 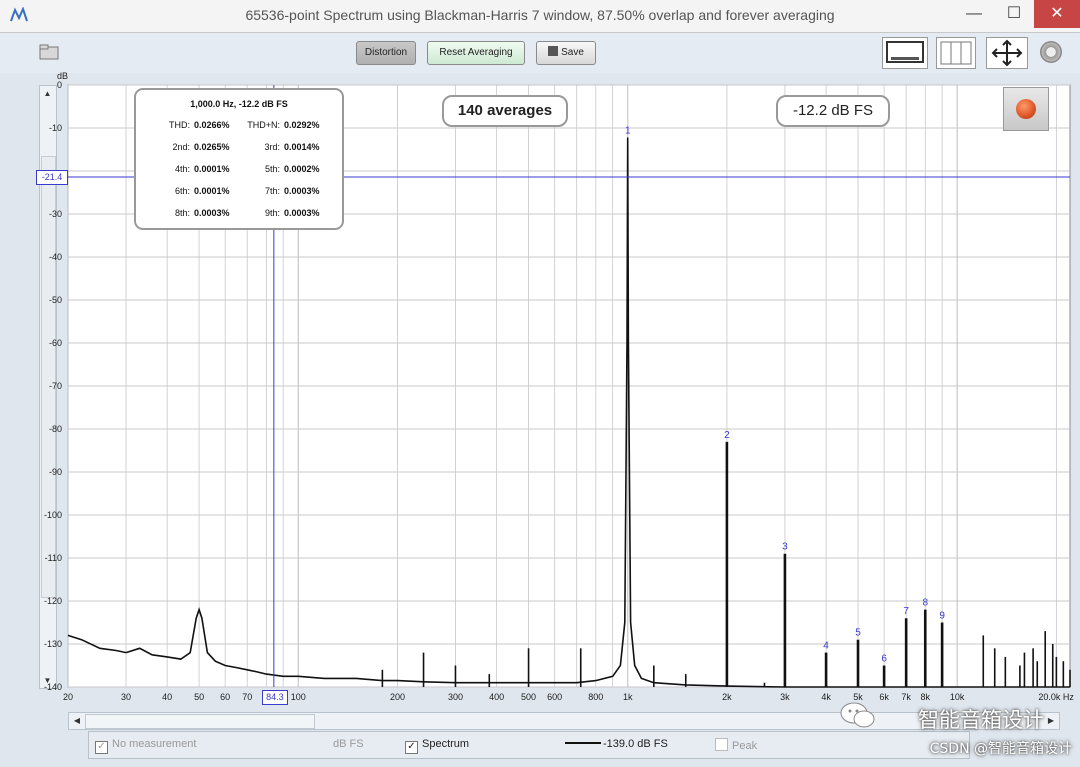 What do you see at coordinates (53, 644) in the screenshot?
I see `y-tick-label: -130` at bounding box center [53, 644].